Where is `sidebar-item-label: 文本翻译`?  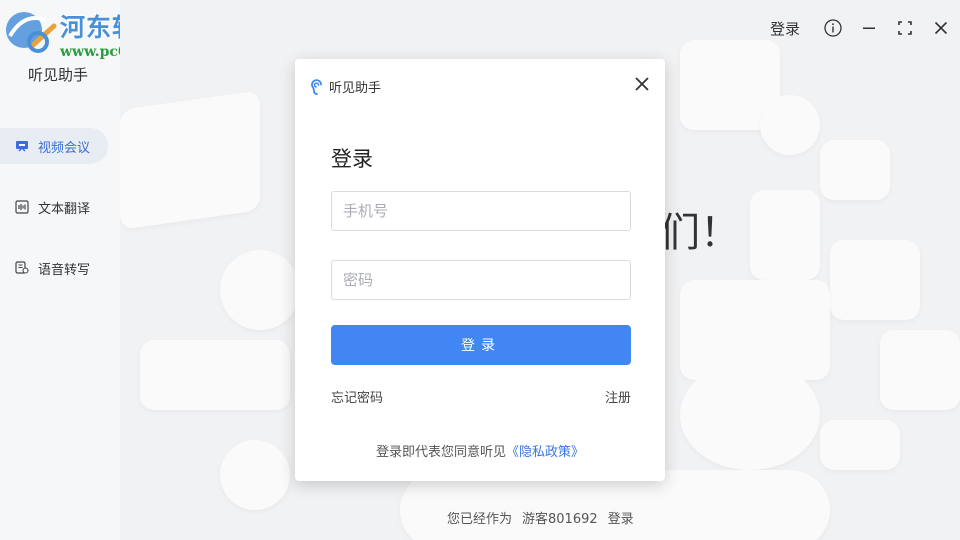
sidebar-item-label: 文本翻译 is located at coordinates (64, 209).